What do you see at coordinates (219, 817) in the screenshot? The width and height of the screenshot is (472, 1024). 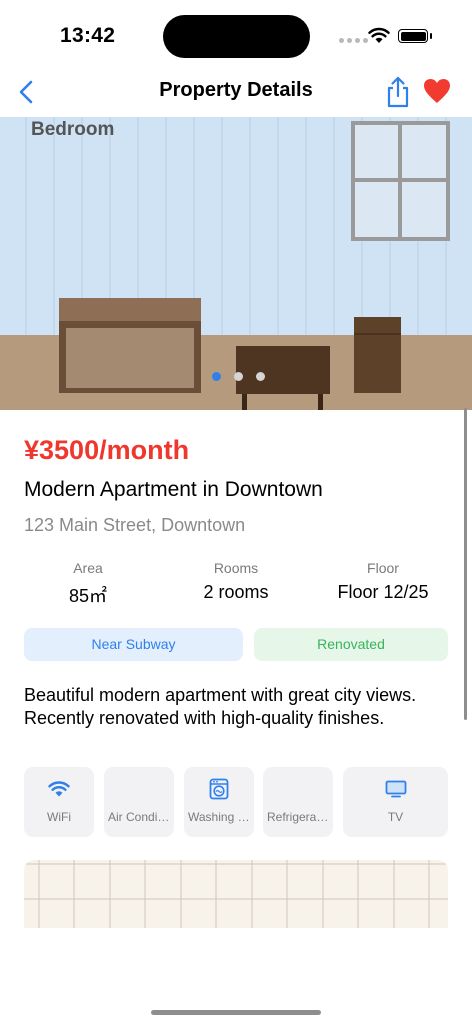 I see `amenity-label: Washing Machine` at bounding box center [219, 817].